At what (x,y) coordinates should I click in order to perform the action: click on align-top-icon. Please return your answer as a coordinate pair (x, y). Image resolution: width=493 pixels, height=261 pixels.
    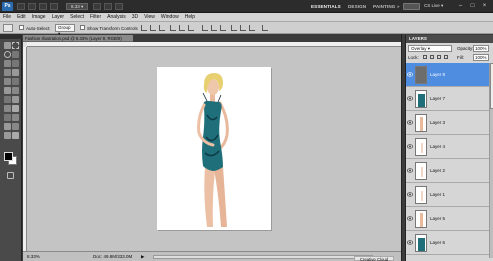
    Looking at the image, I should click on (144, 28).